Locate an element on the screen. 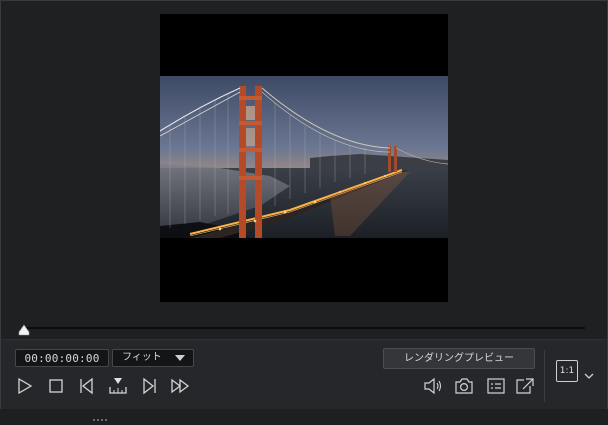 The height and width of the screenshot is (425, 608). divider is located at coordinates (544, 376).